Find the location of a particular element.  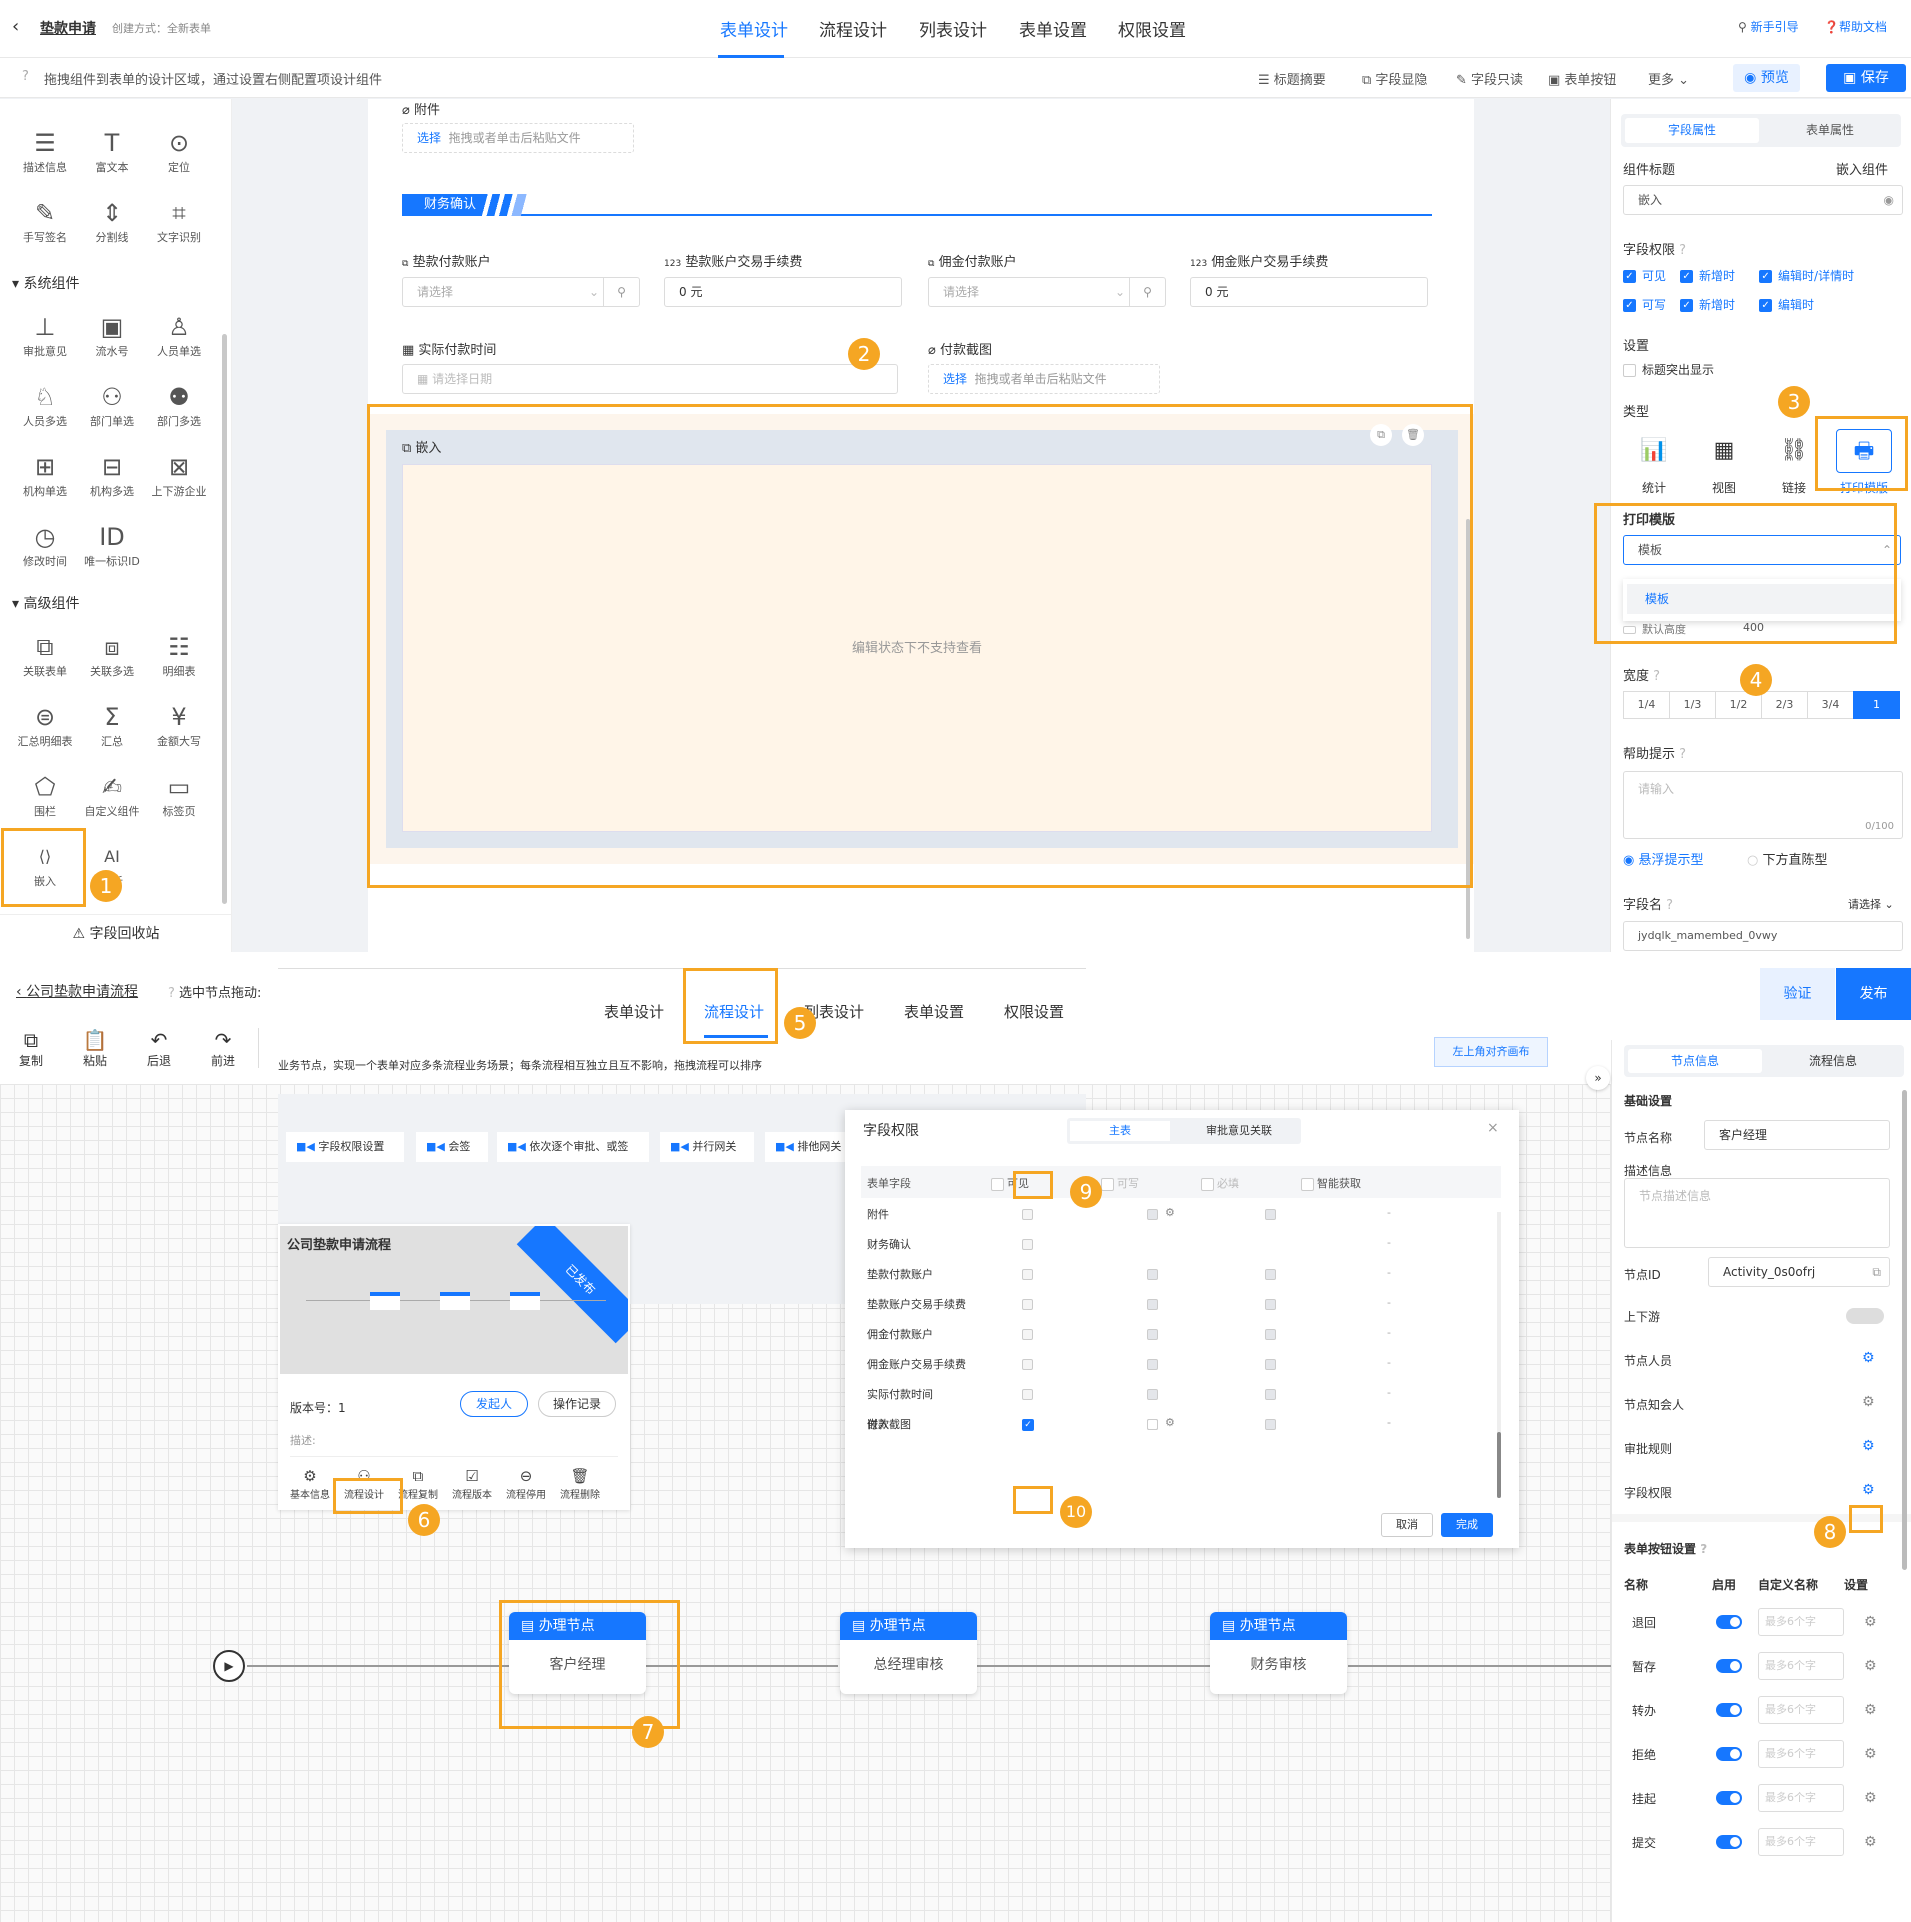

field-perm-gear-icon: ⚙ is located at coordinates (1868, 1490).